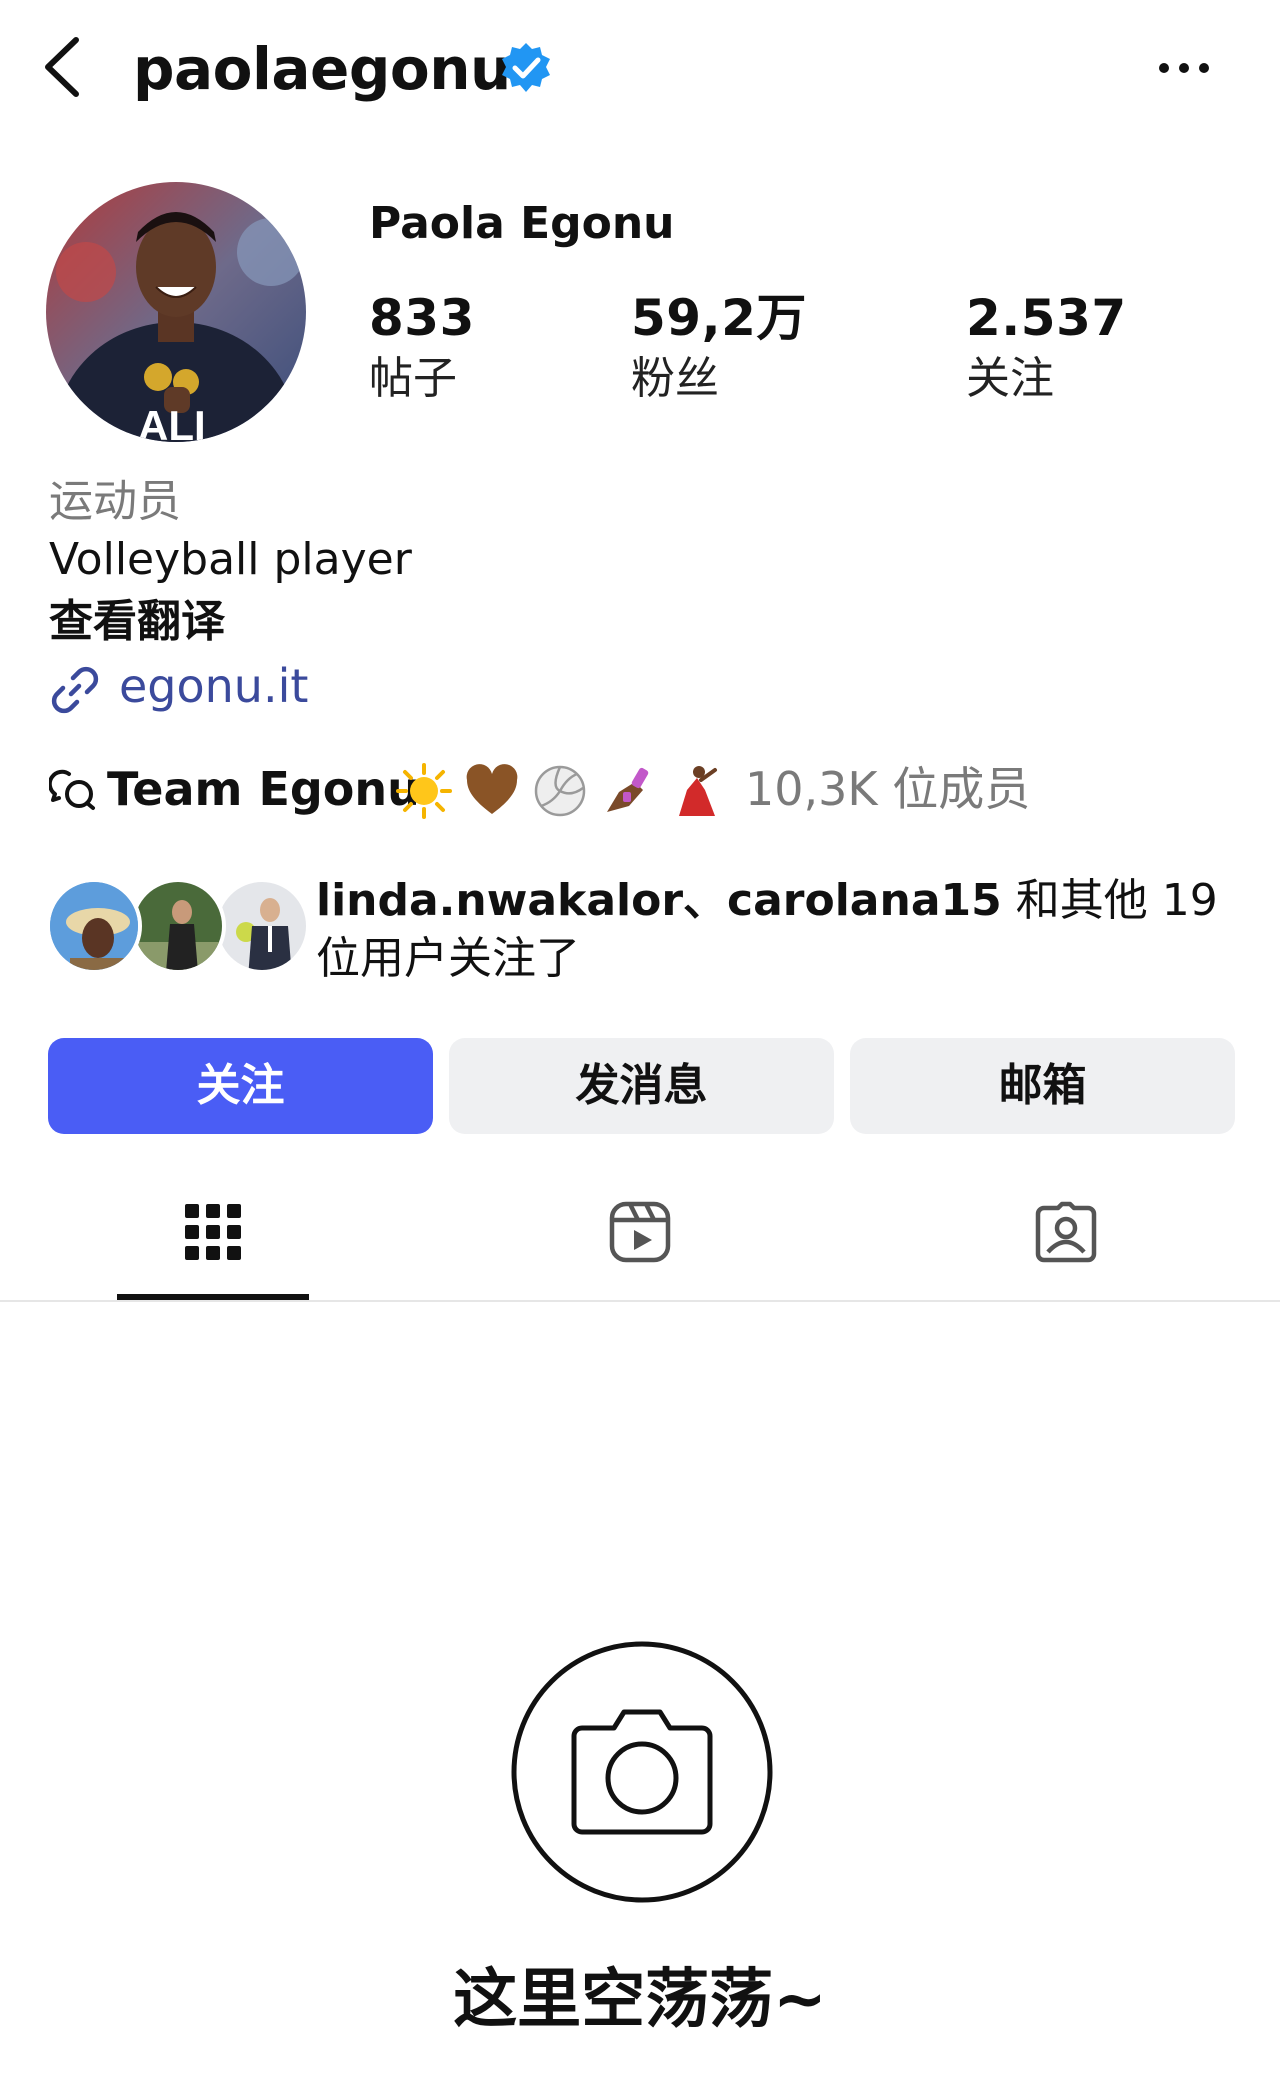 The width and height of the screenshot is (1280, 2083). I want to click on nail-polish-emoji-icon, so click(628, 789).